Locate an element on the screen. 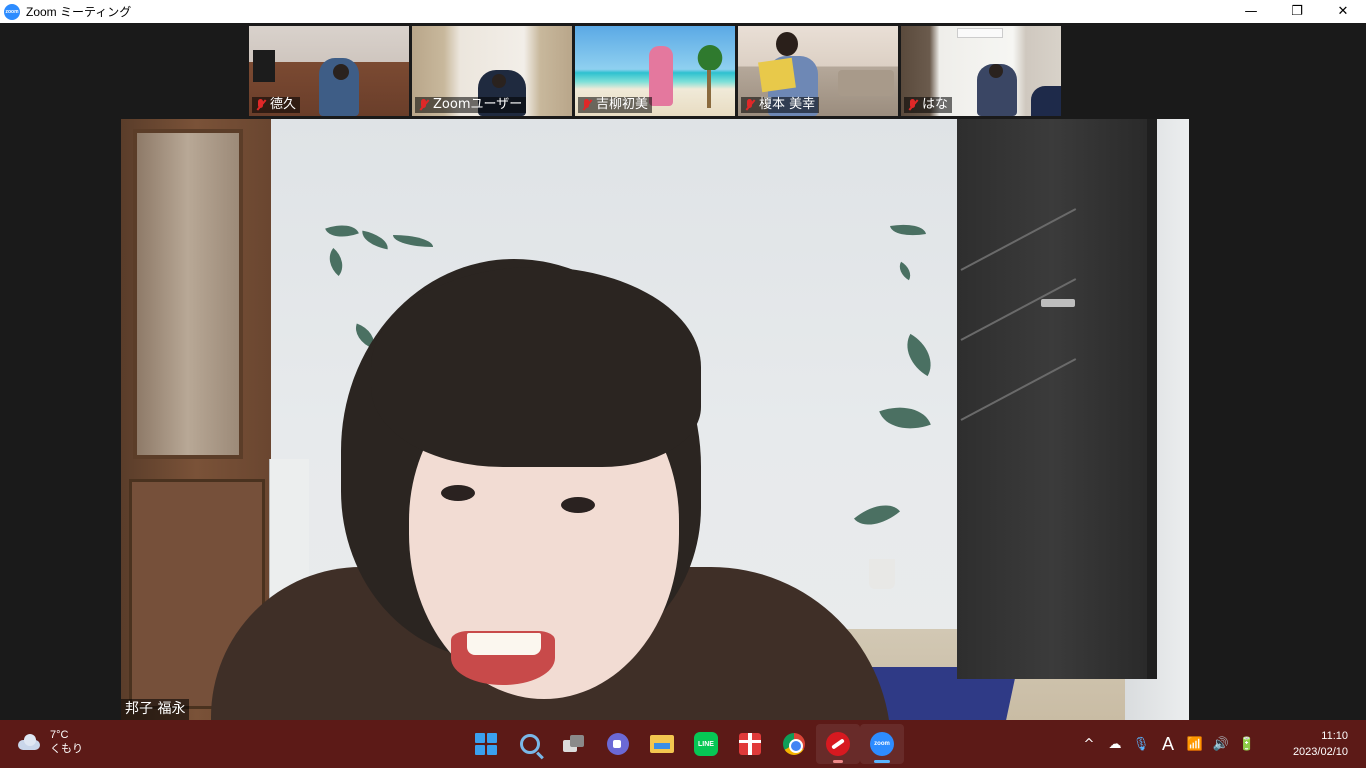 The image size is (1366, 768). participant-label: はな is located at coordinates (928, 105).